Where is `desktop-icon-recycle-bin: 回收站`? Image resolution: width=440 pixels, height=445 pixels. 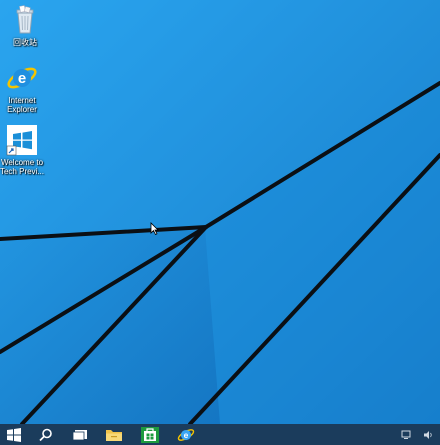
desktop-icon-recycle-bin: 回收站 is located at coordinates (25, 25).